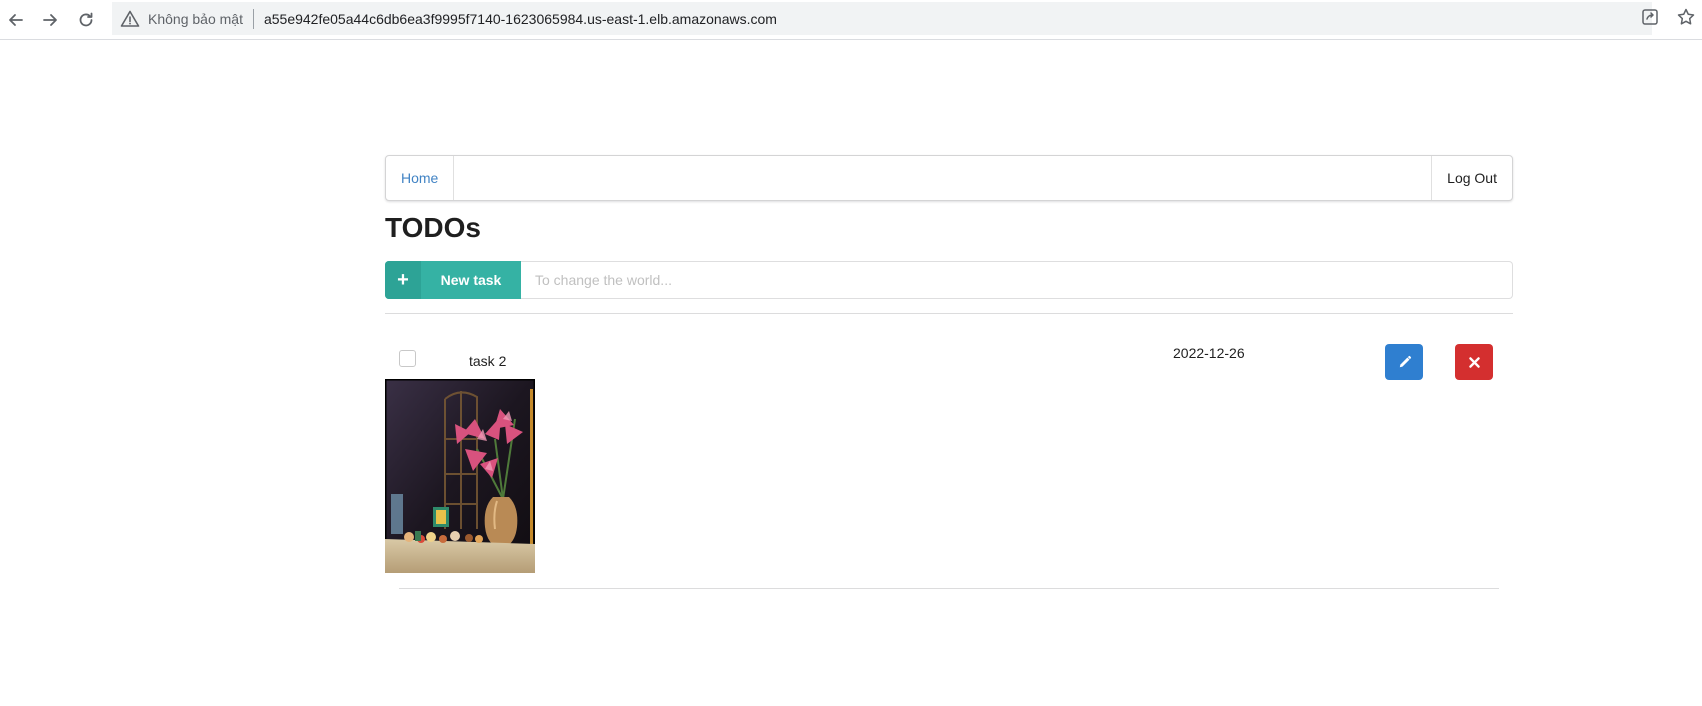 This screenshot has width=1702, height=706. What do you see at coordinates (420, 178) in the screenshot?
I see `home-link: Home` at bounding box center [420, 178].